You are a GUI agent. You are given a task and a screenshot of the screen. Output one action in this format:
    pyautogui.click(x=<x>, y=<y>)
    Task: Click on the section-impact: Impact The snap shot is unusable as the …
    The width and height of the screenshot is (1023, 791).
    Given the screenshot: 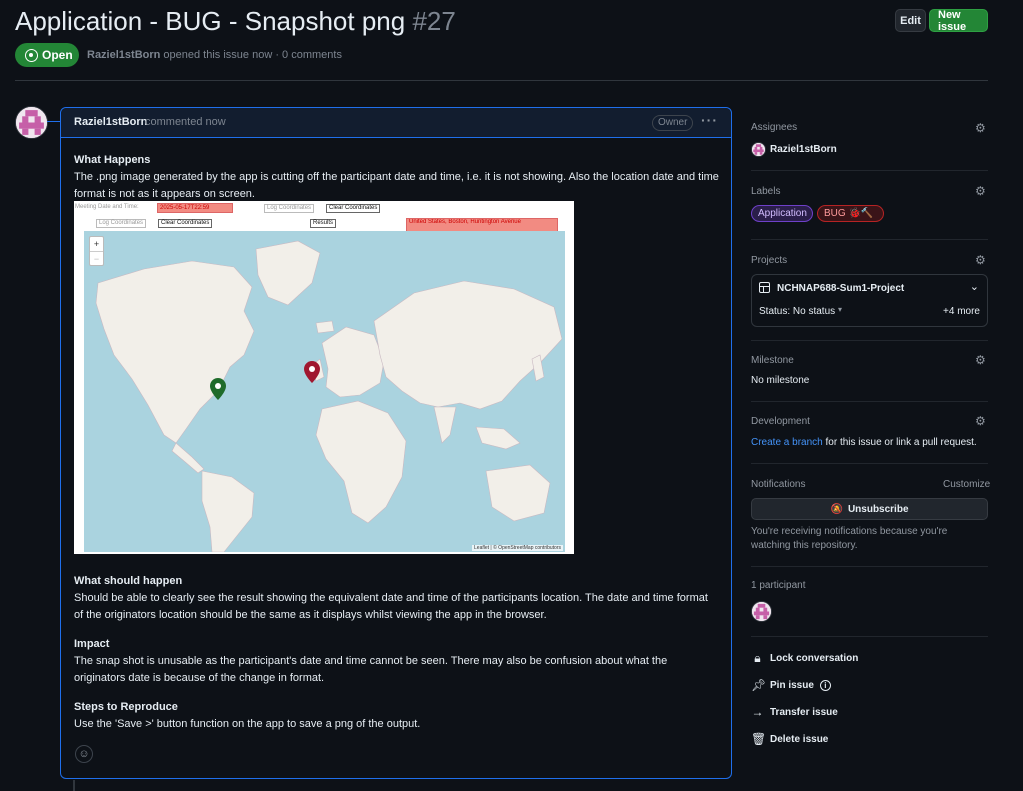 What is the action you would take?
    pyautogui.click(x=396, y=661)
    